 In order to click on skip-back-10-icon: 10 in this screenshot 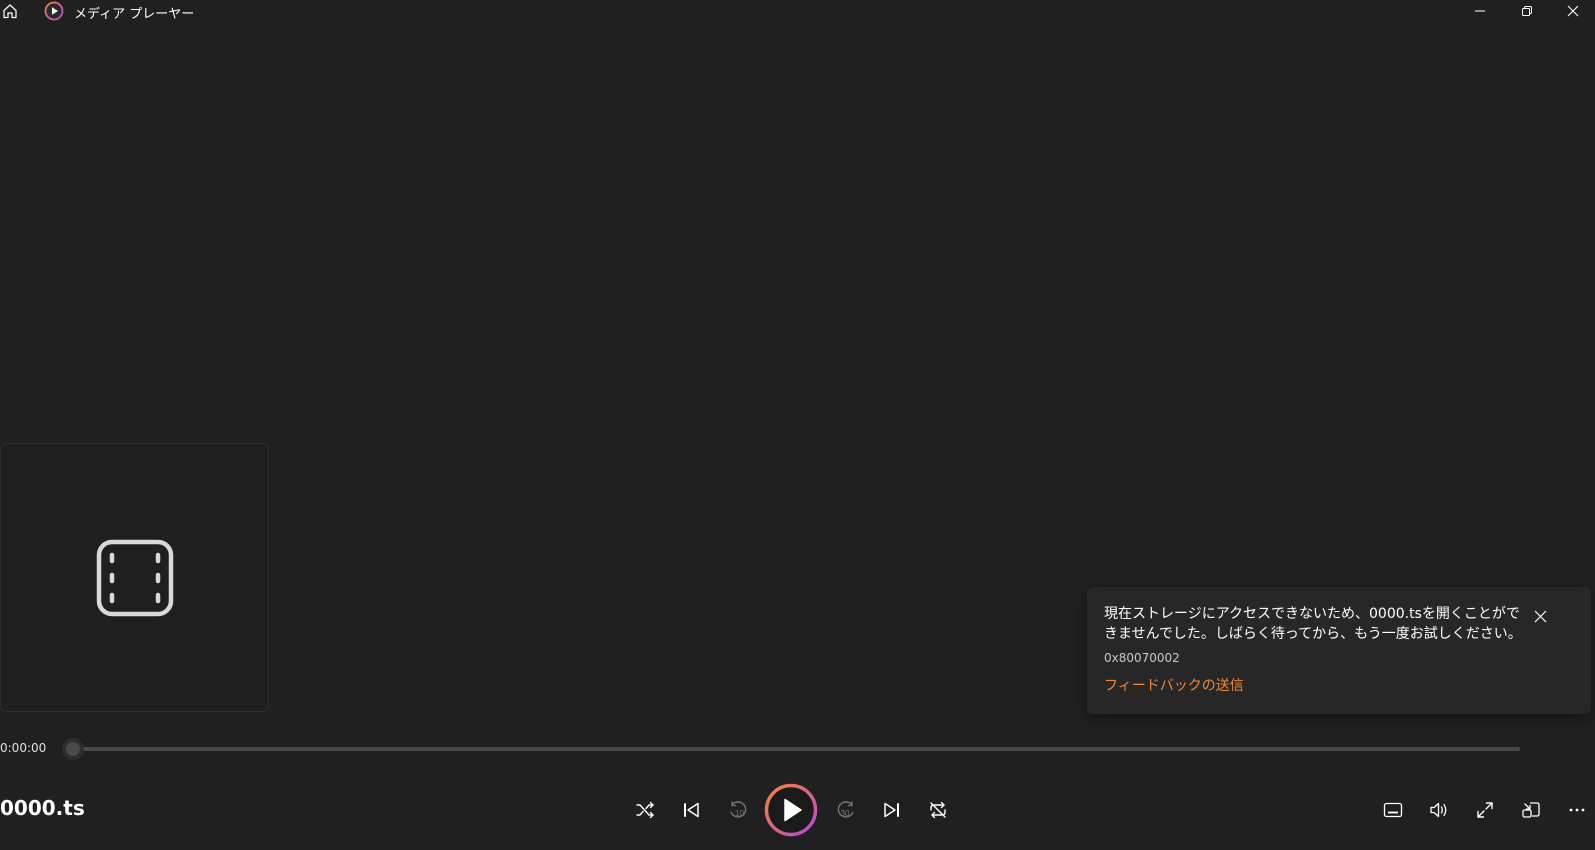, I will do `click(738, 809)`.